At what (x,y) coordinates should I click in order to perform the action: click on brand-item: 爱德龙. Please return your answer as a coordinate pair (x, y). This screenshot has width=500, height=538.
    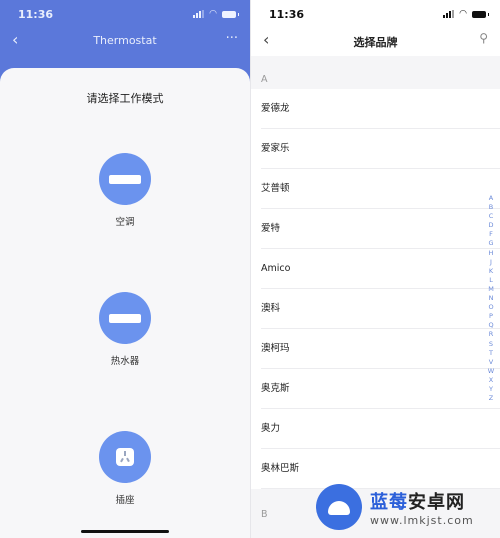
    Looking at the image, I should click on (375, 109).